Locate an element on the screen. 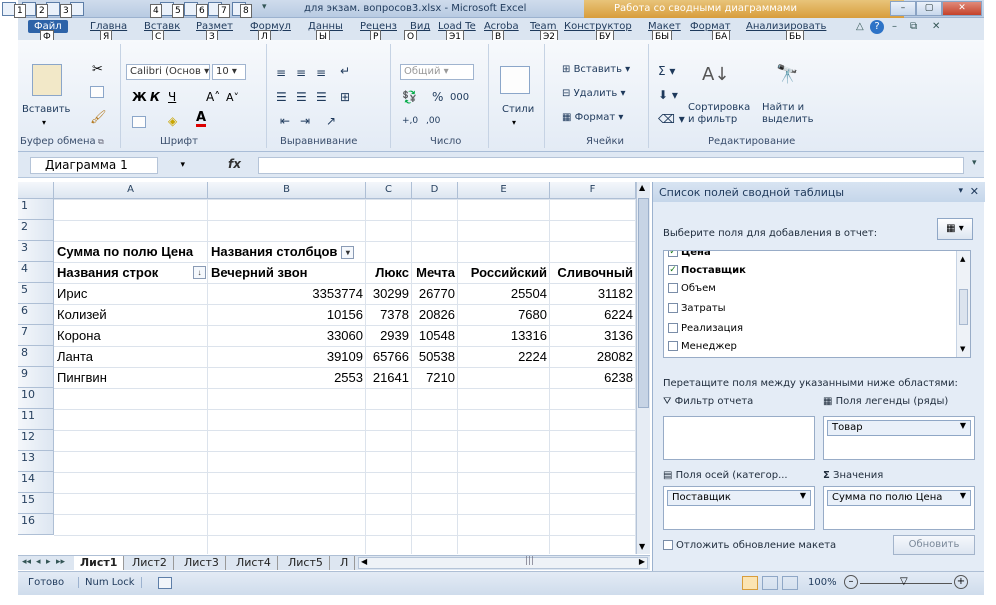 Image resolution: width=996 pixels, height=605 pixels. restore-workbook-icon: ⧉ is located at coordinates (913, 26).